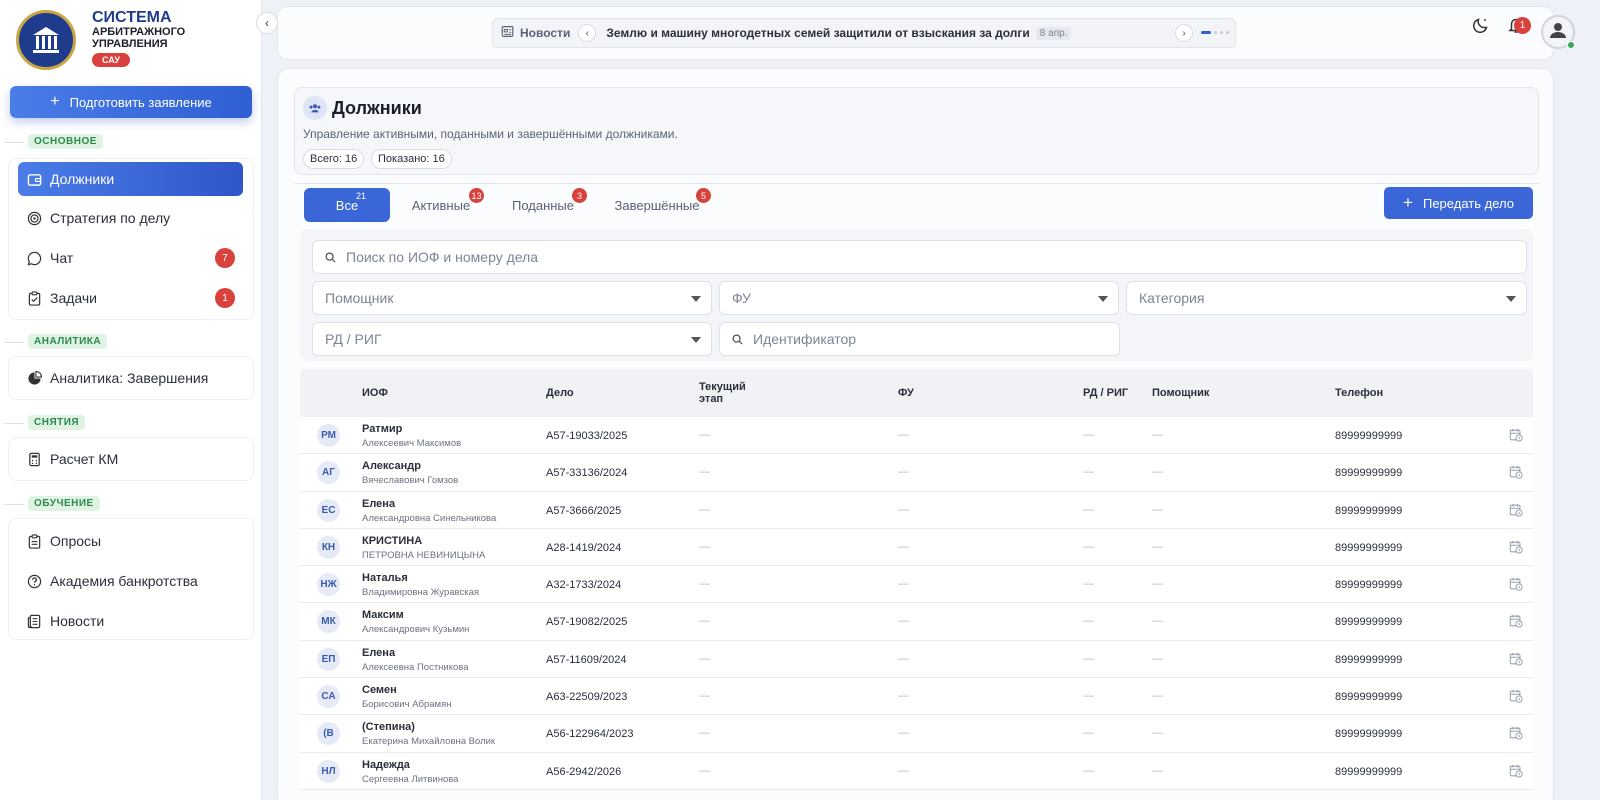 The width and height of the screenshot is (1600, 800). Describe the element at coordinates (328, 510) in the screenshot. I see `debtor-avatar: ЕС` at that location.